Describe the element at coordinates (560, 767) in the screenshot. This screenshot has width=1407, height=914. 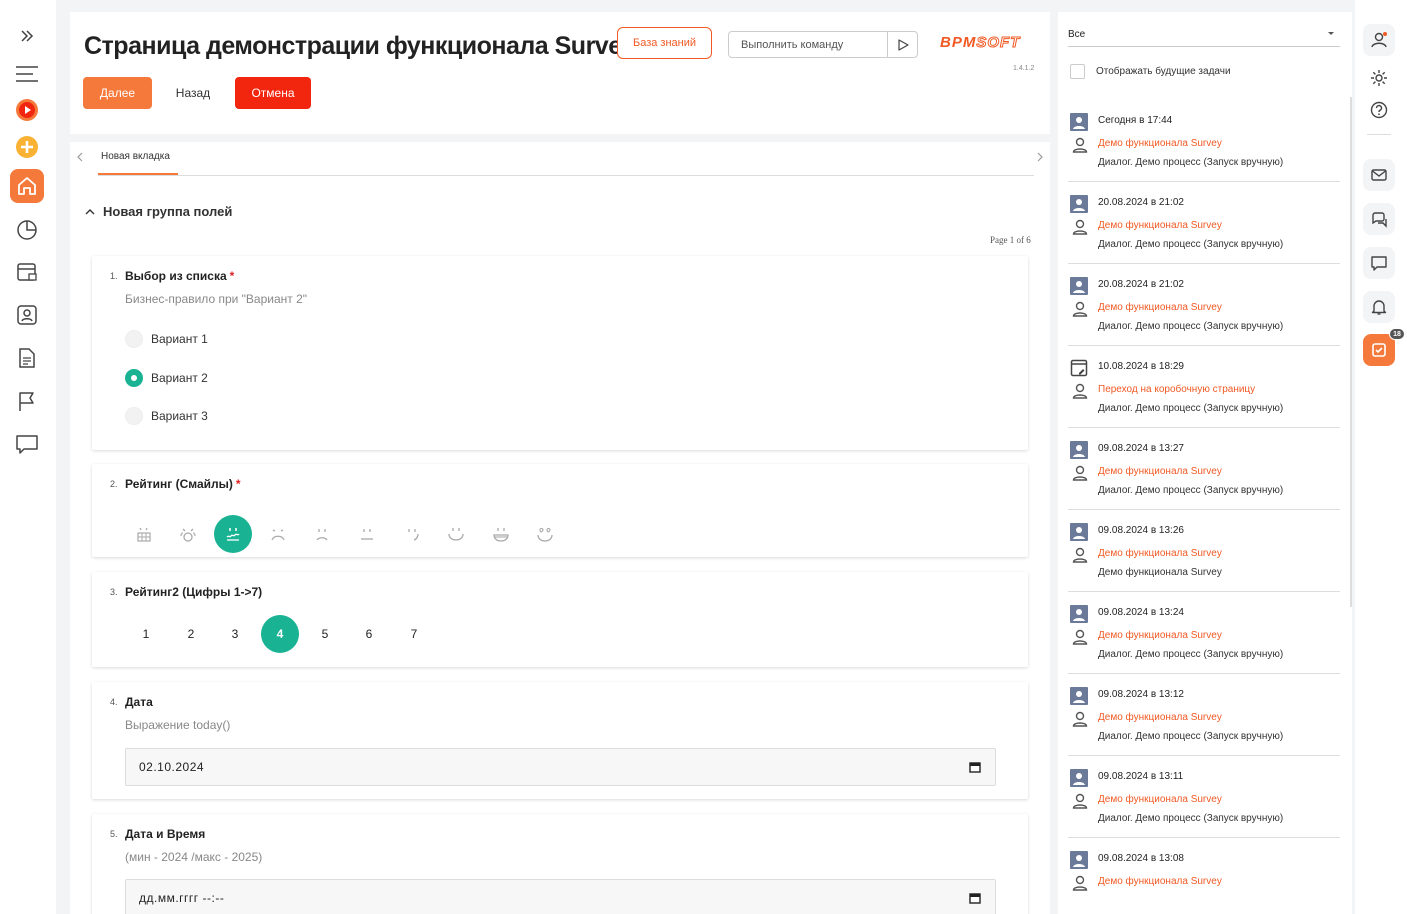
I see `date-field: 02.10.2024` at that location.